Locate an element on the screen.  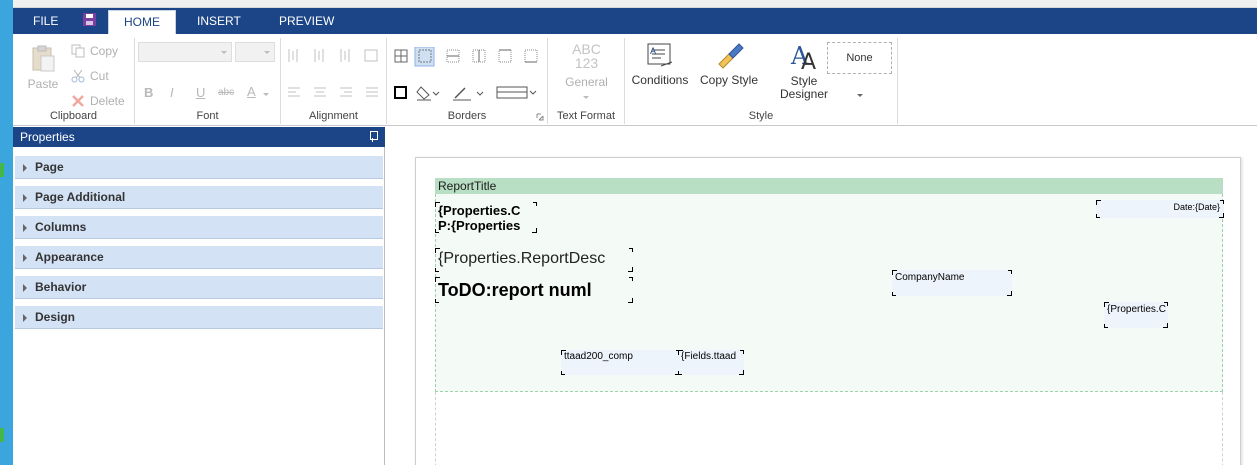
prop-category-page: Page is located at coordinates (199, 167).